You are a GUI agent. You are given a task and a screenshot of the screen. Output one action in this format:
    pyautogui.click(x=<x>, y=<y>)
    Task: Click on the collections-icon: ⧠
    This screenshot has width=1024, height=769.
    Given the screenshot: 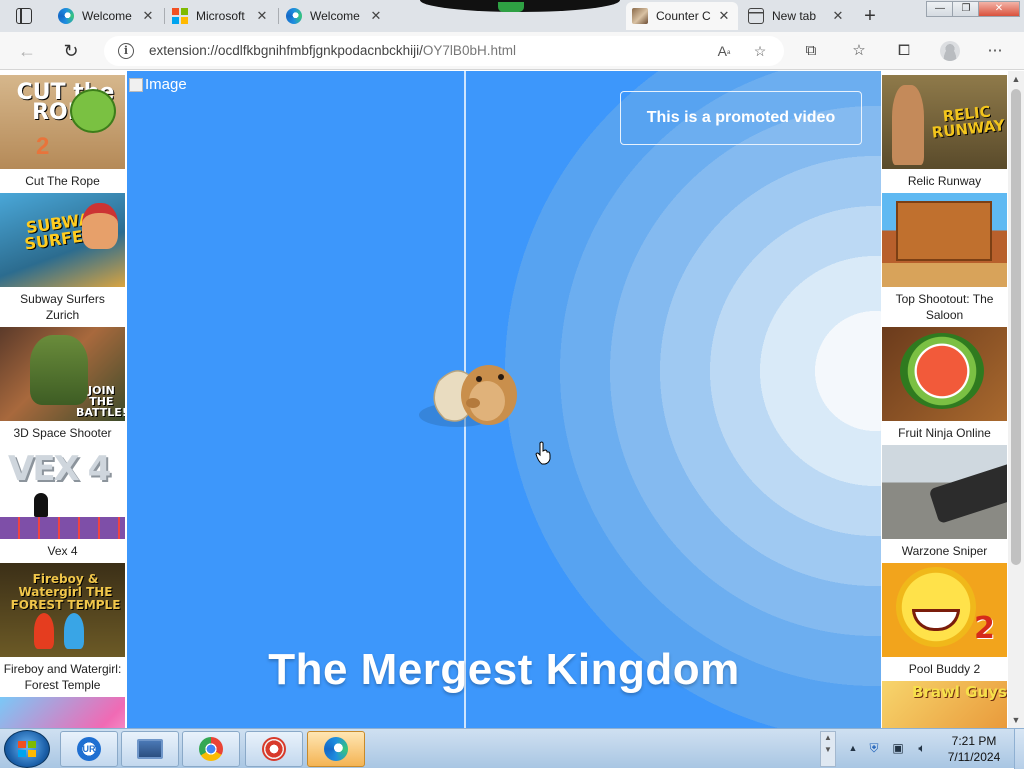 What is the action you would take?
    pyautogui.click(x=904, y=51)
    